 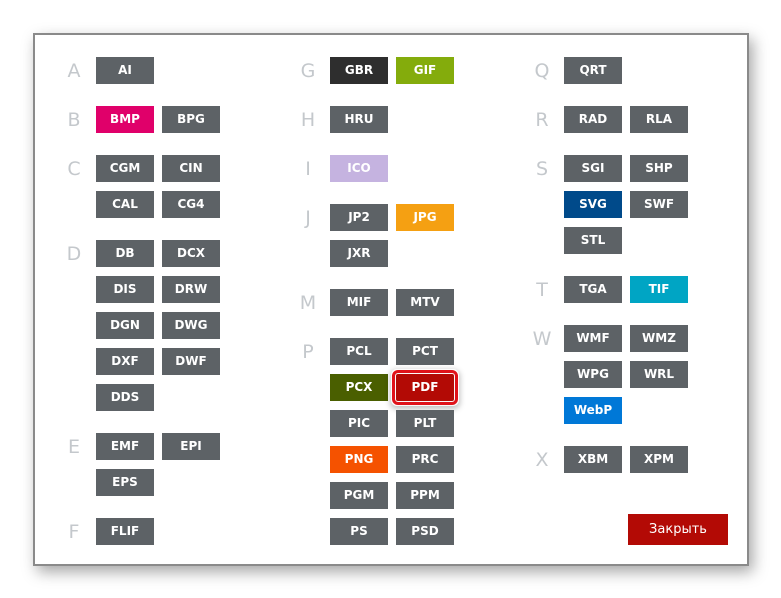 What do you see at coordinates (678, 529) in the screenshot?
I see `close-button: Закрыть` at bounding box center [678, 529].